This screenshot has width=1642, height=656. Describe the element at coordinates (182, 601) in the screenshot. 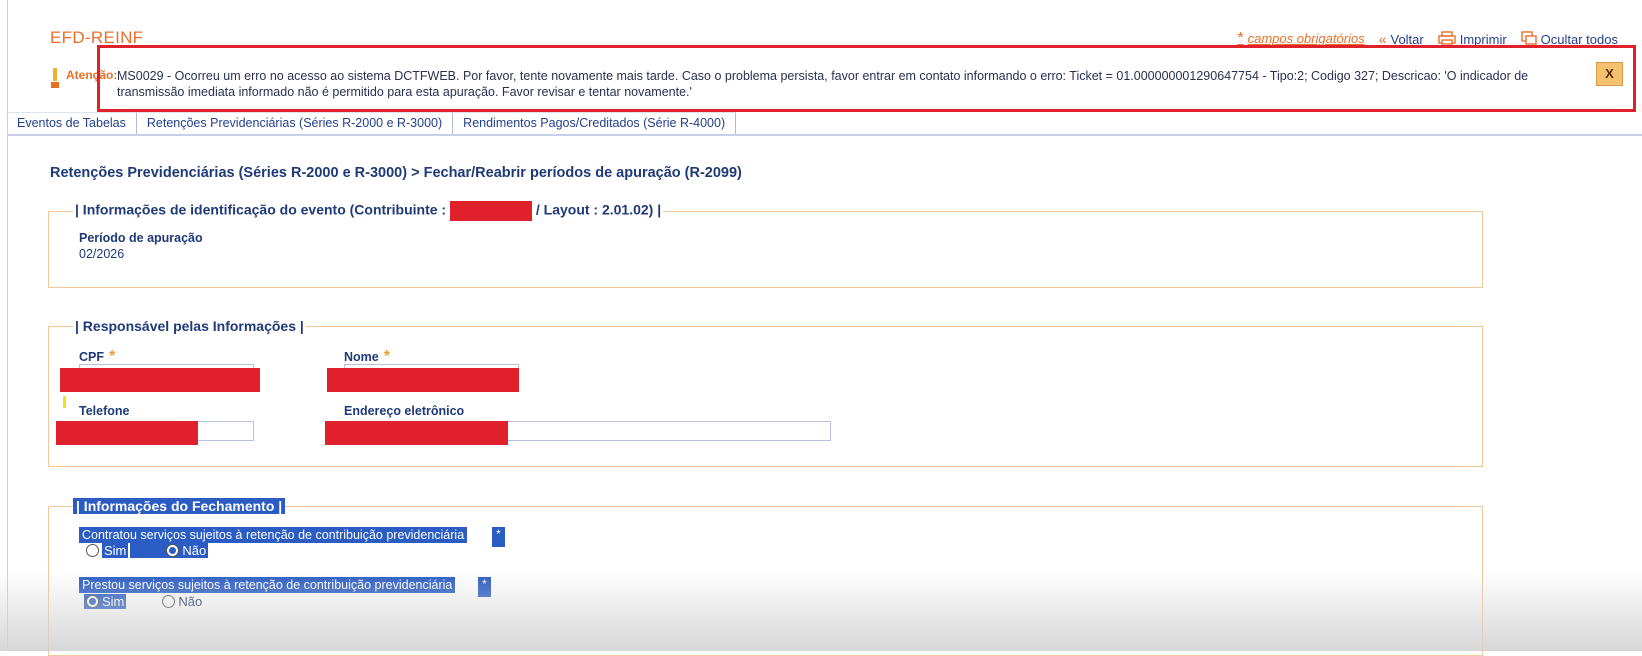

I see `provided-option-nao: Não` at that location.